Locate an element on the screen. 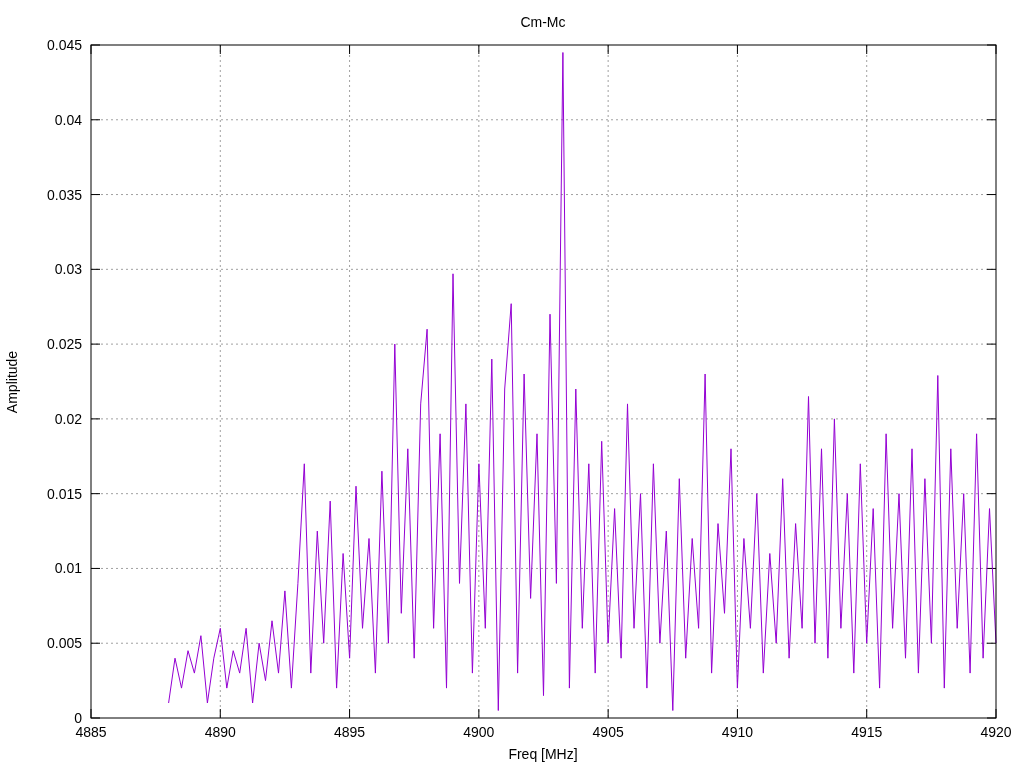  y-tick-label: 0.04 is located at coordinates (68, 119).